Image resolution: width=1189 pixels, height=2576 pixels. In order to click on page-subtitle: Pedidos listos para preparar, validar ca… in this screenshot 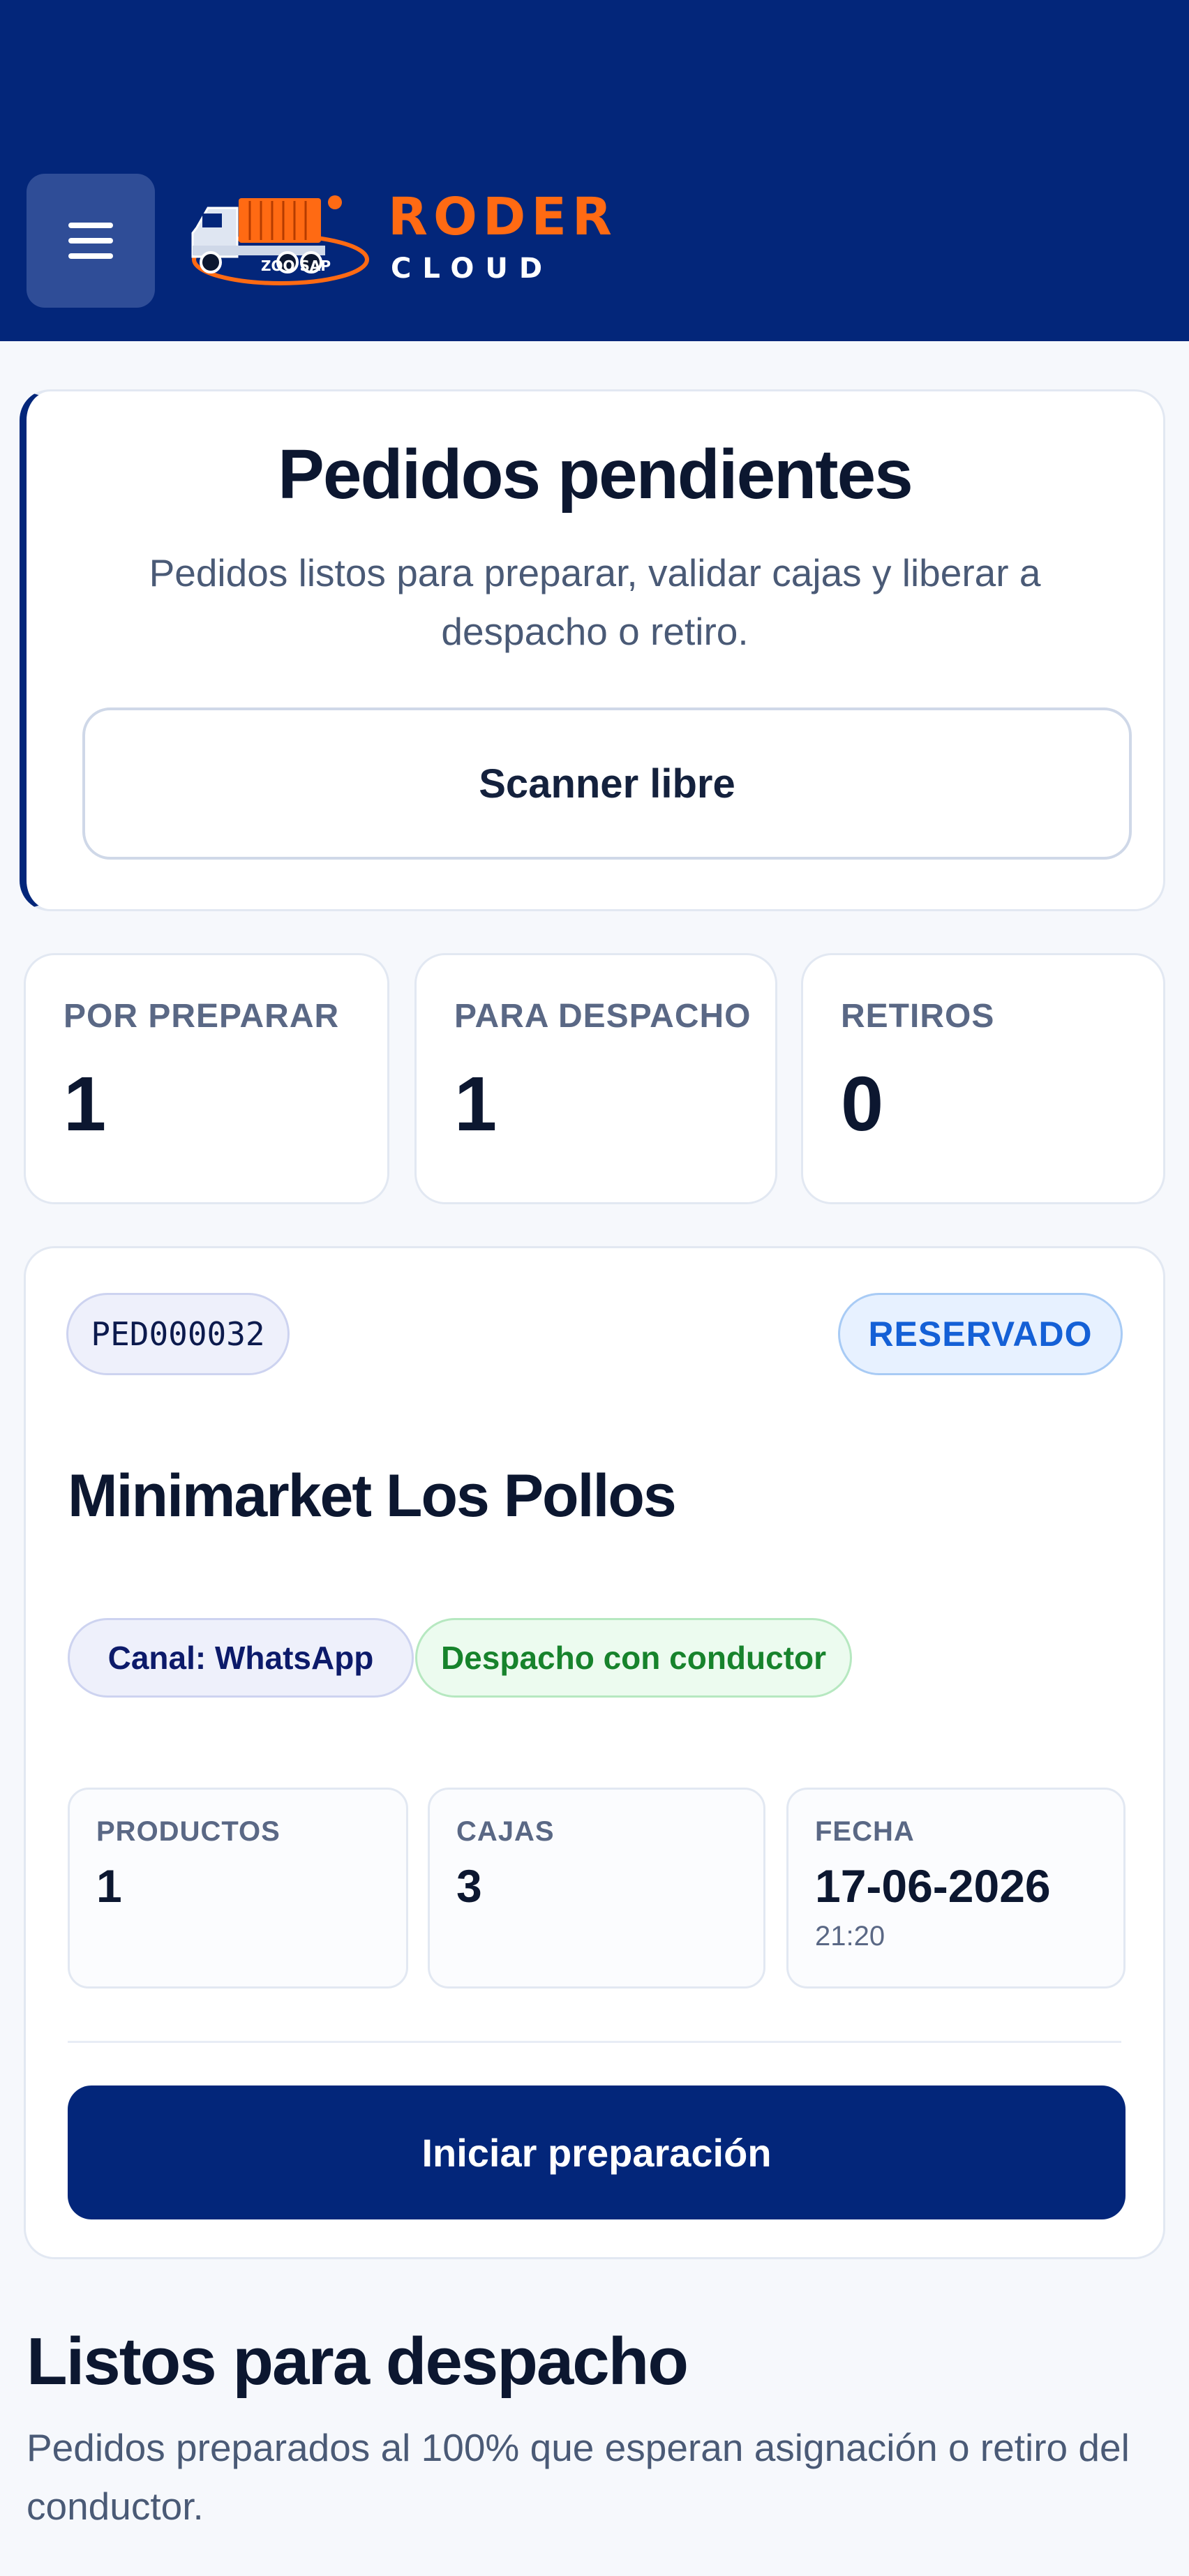, I will do `click(595, 602)`.